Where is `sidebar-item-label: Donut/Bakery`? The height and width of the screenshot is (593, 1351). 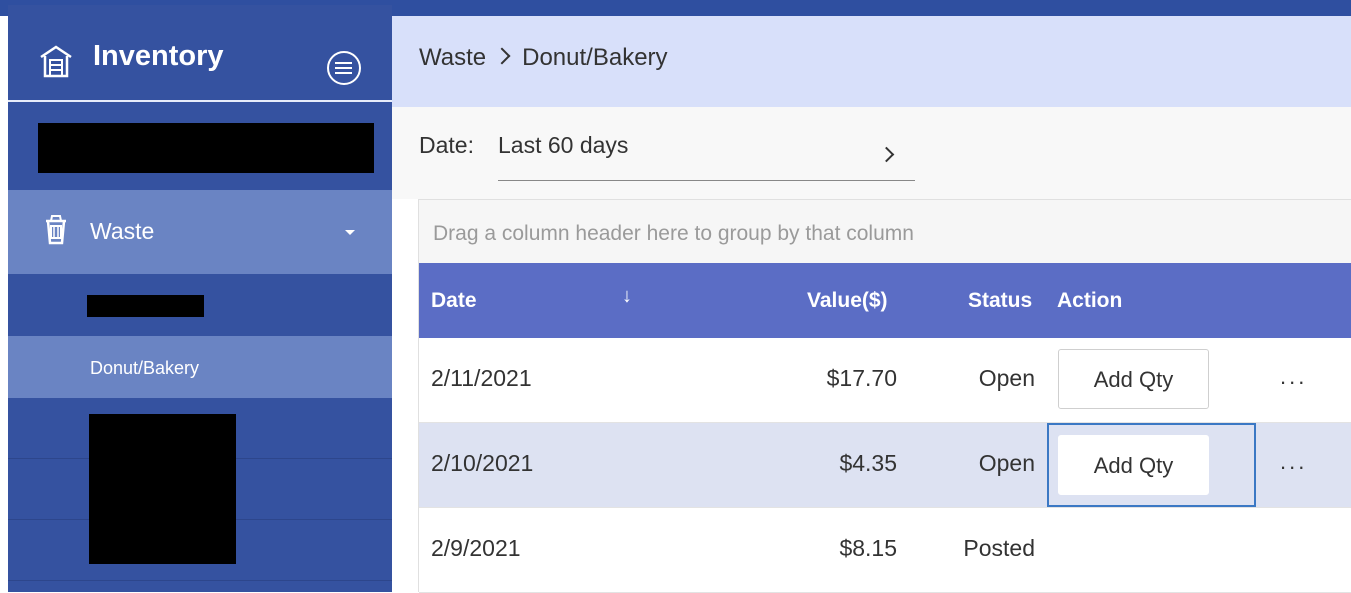
sidebar-item-label: Donut/Bakery is located at coordinates (145, 368).